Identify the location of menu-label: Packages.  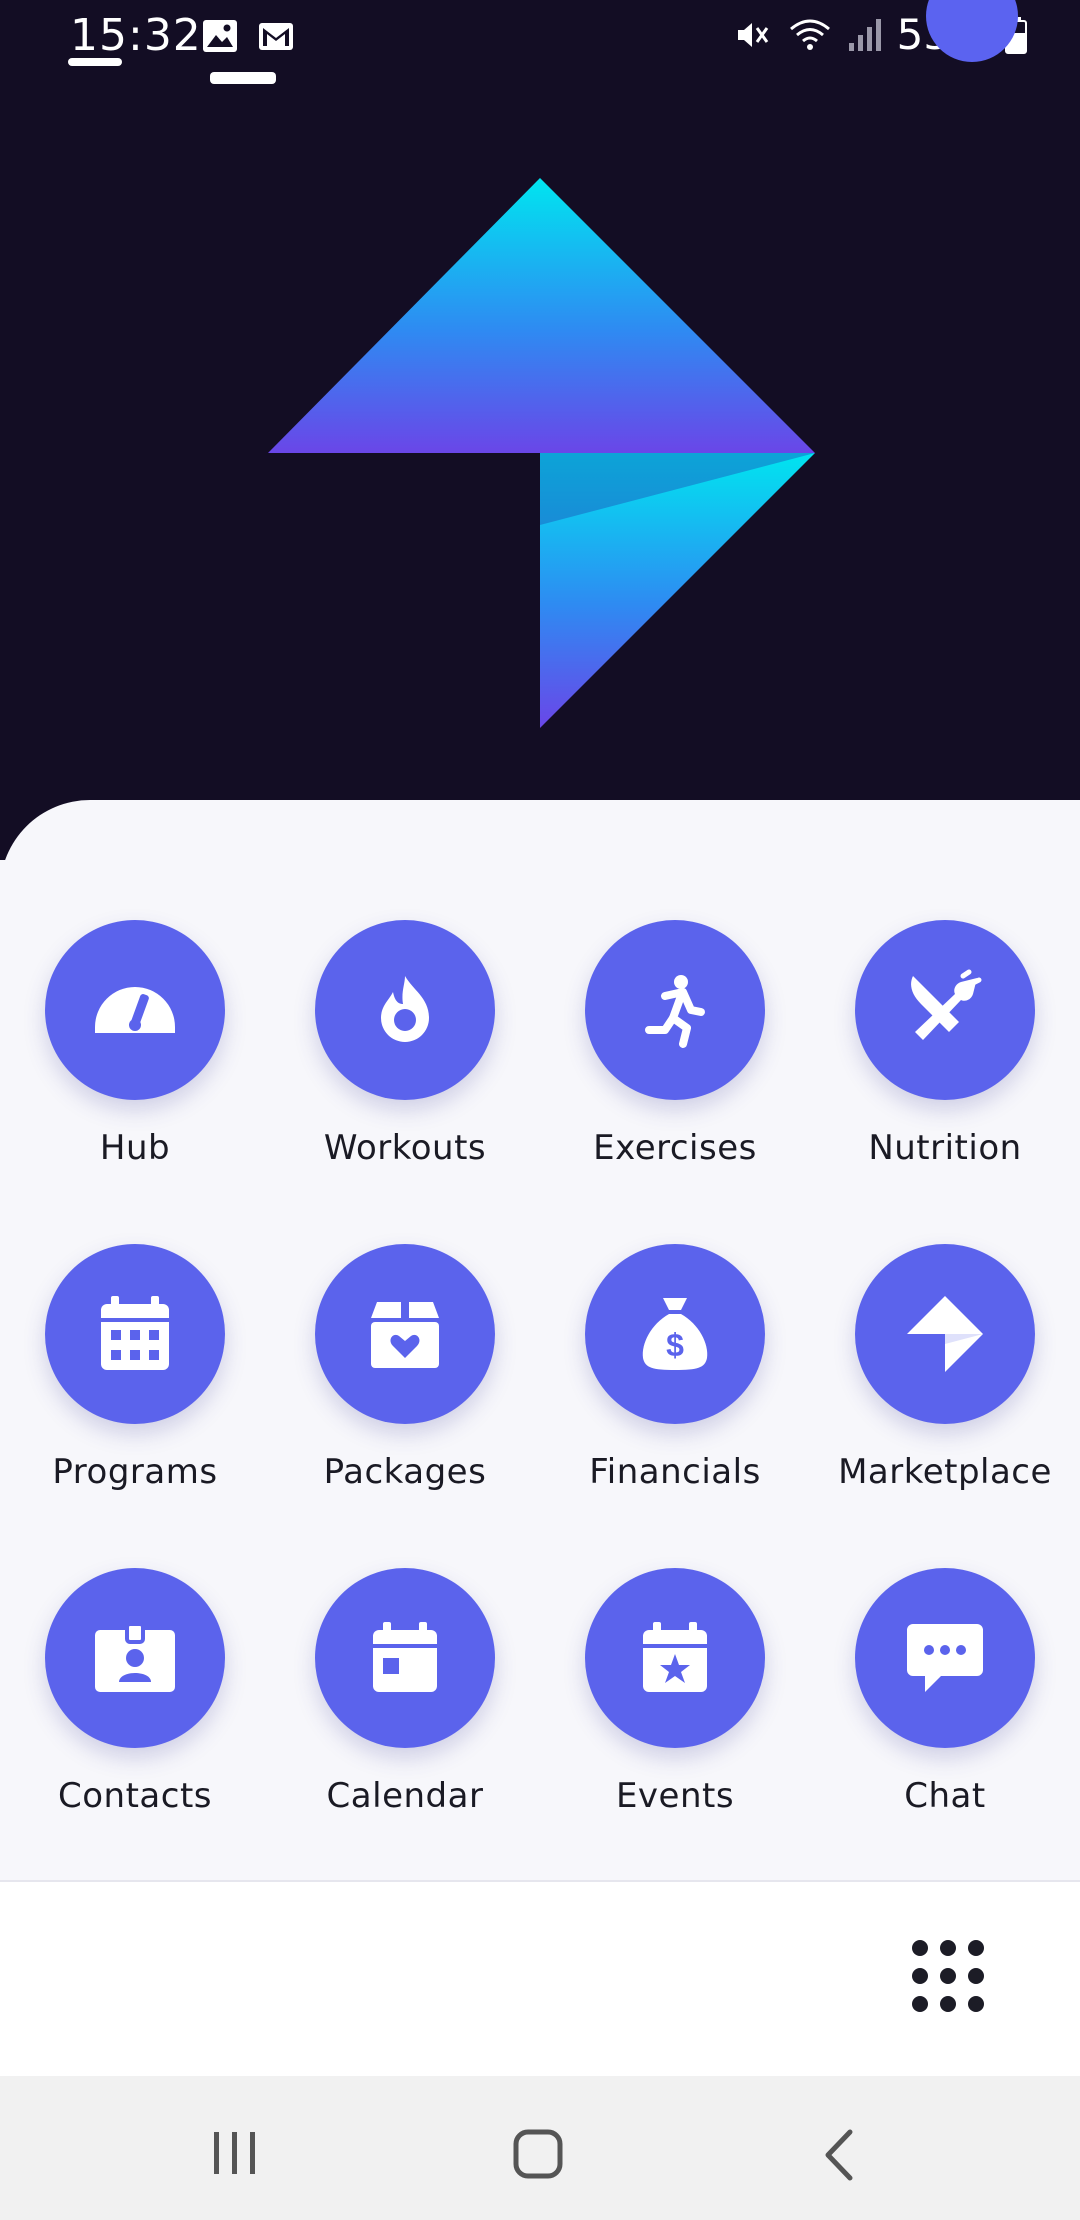
(405, 1472).